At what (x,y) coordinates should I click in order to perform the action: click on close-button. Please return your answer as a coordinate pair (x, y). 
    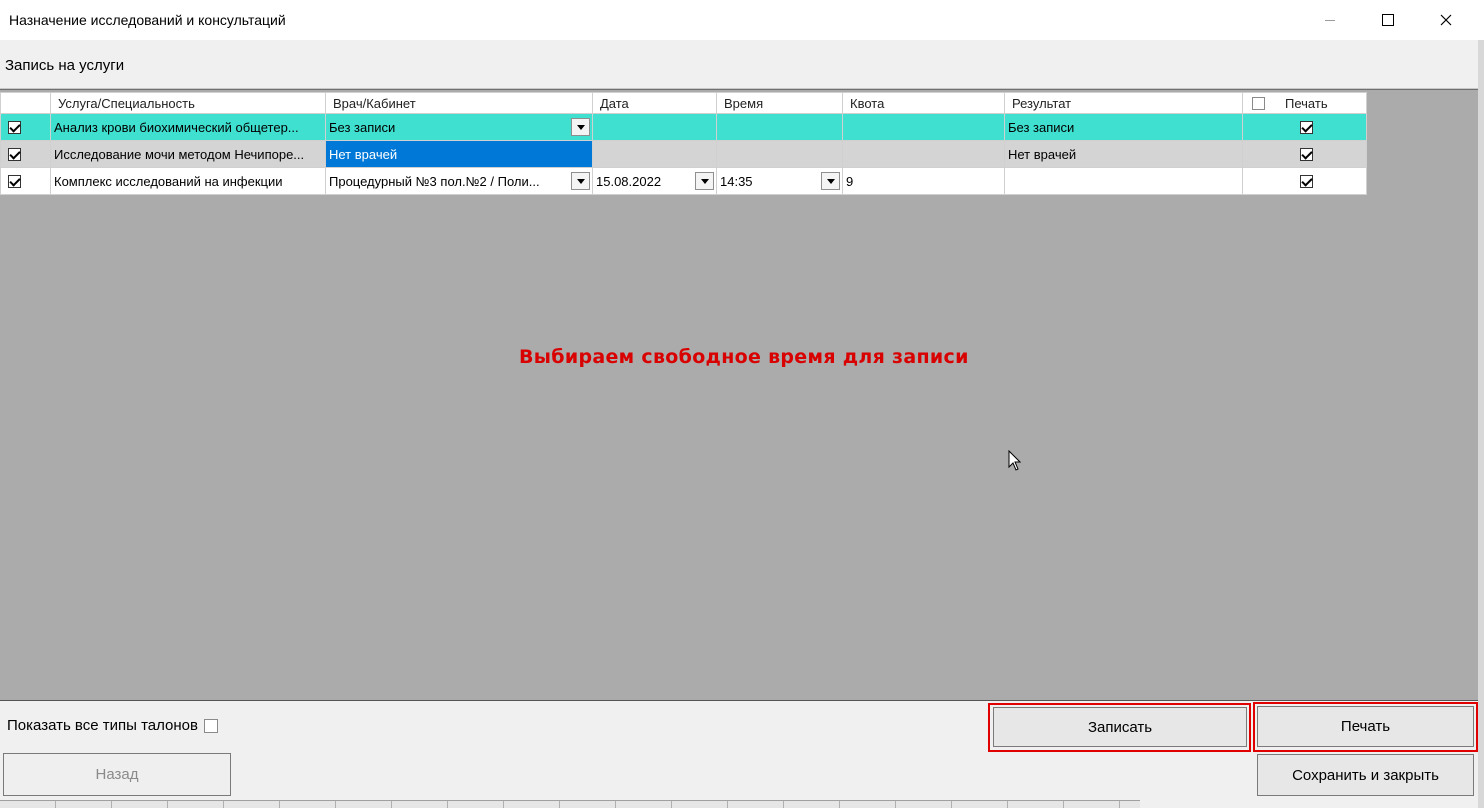
    Looking at the image, I should click on (1446, 20).